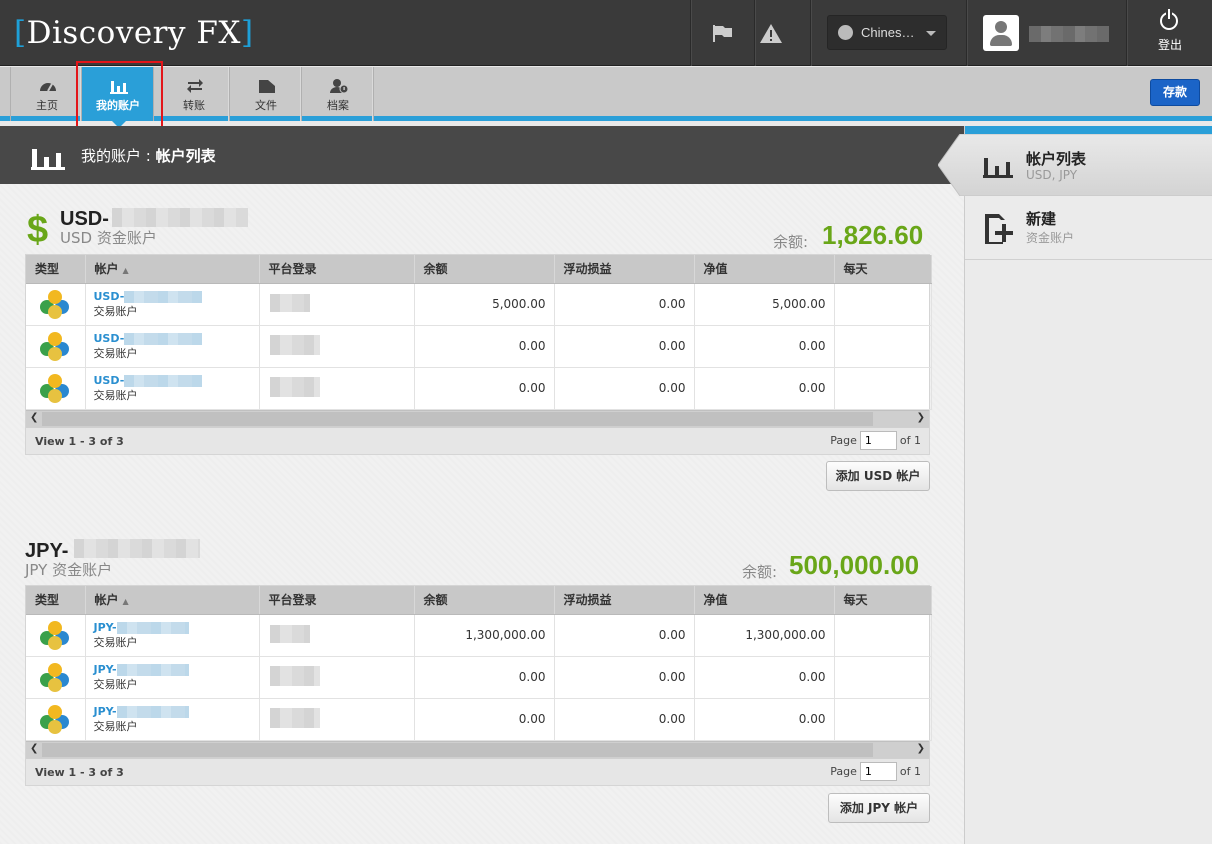 The image size is (1212, 844). Describe the element at coordinates (1088, 228) in the screenshot. I see `sidebar-item-new-account: 新建 资金账户` at that location.